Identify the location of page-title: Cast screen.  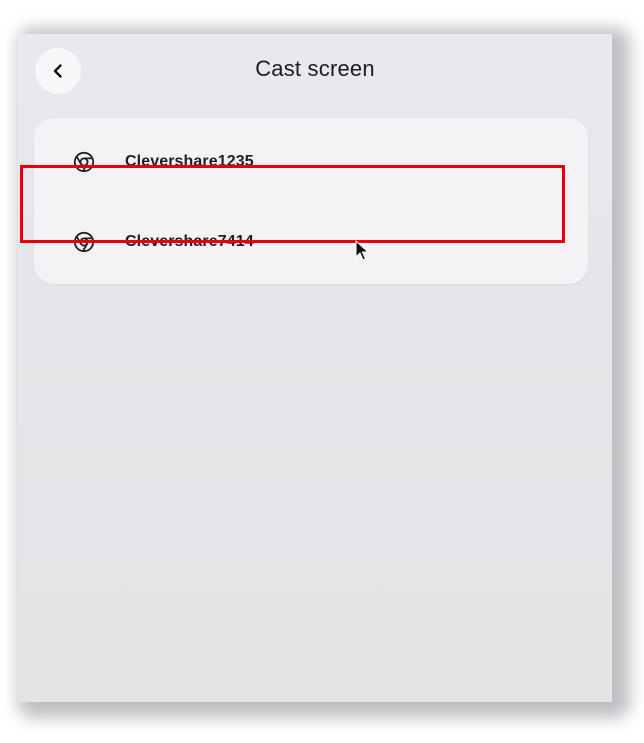
(315, 68).